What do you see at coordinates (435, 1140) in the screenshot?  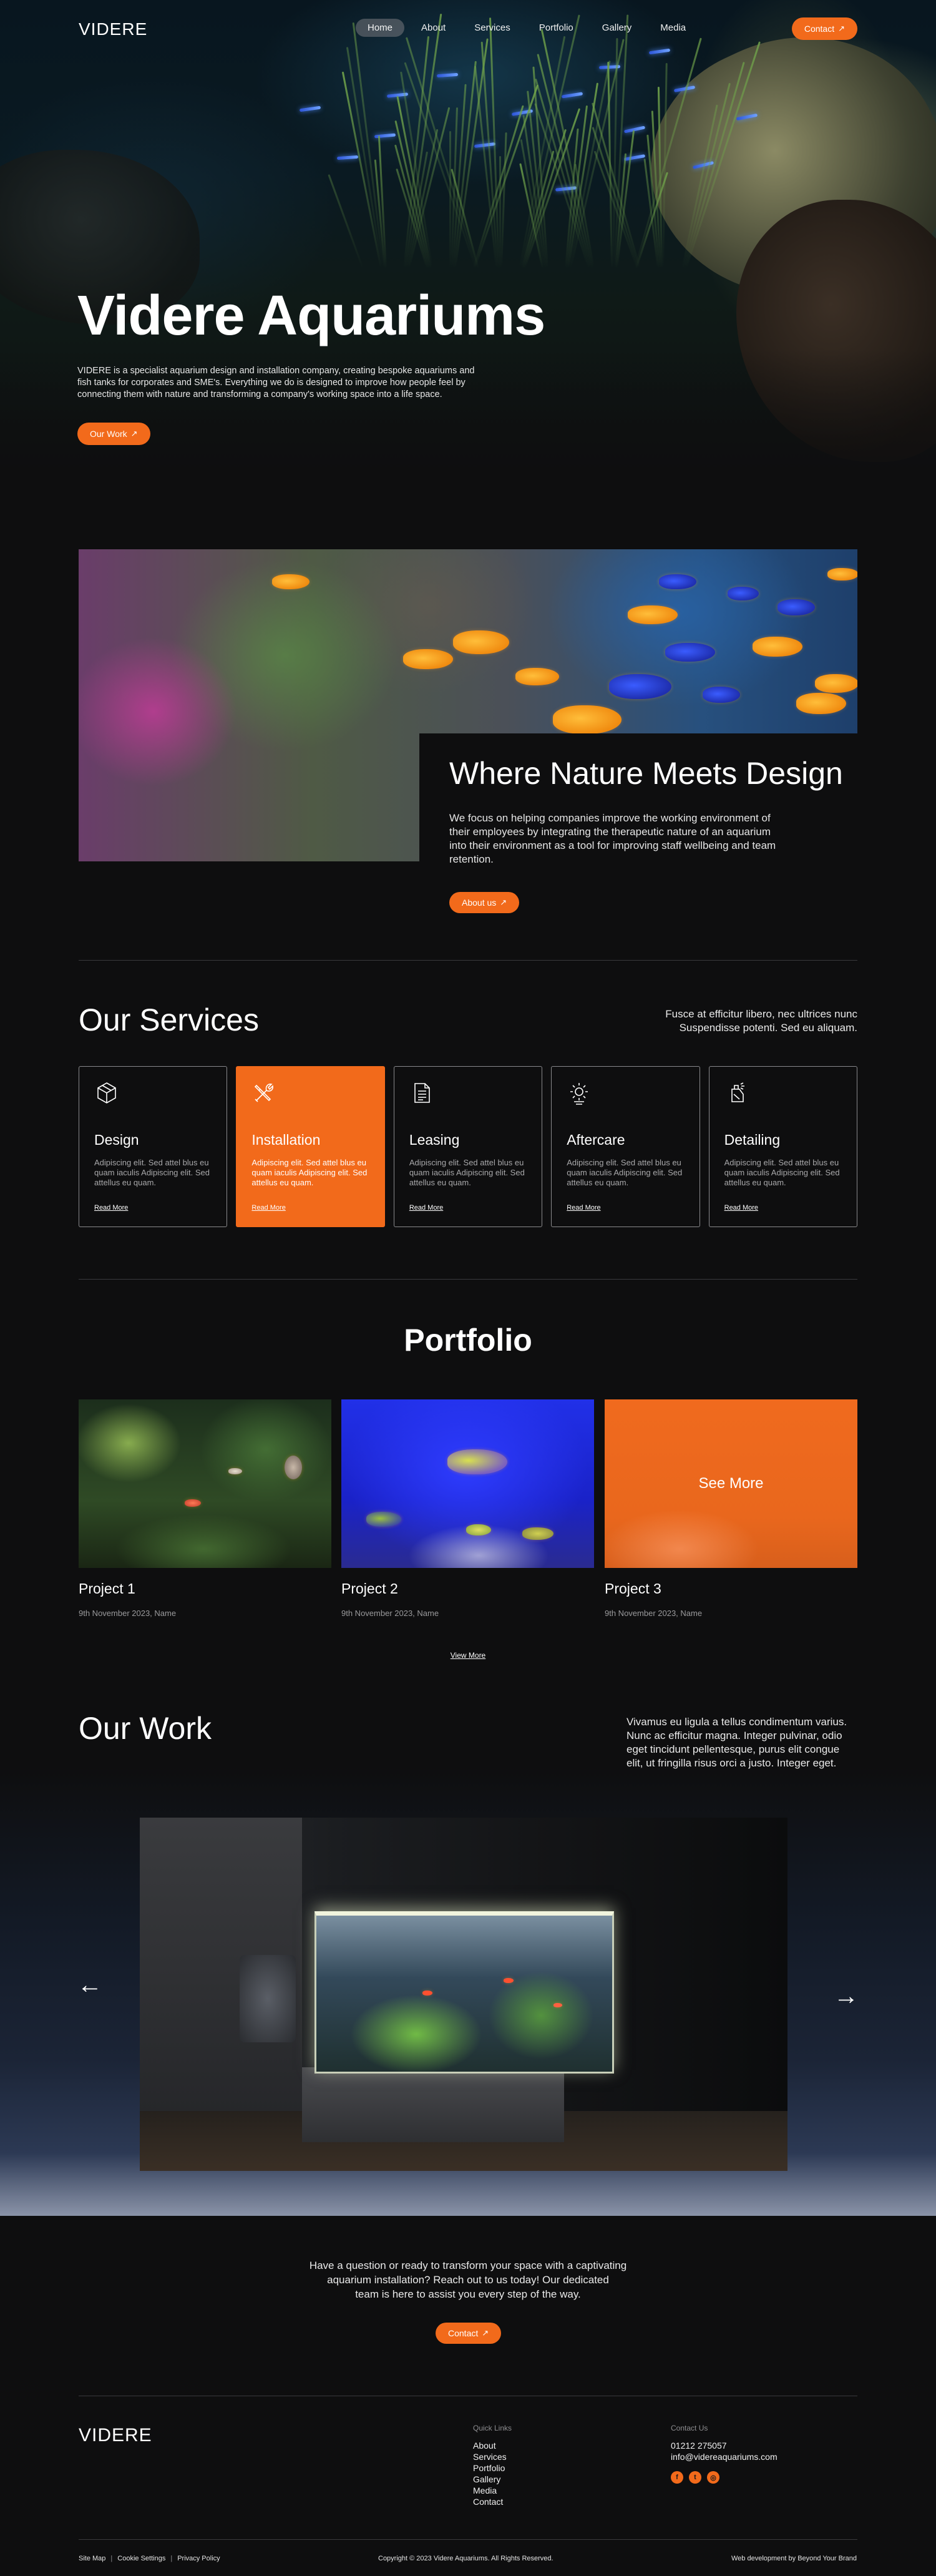 I see `service-card-title: Leasing` at bounding box center [435, 1140].